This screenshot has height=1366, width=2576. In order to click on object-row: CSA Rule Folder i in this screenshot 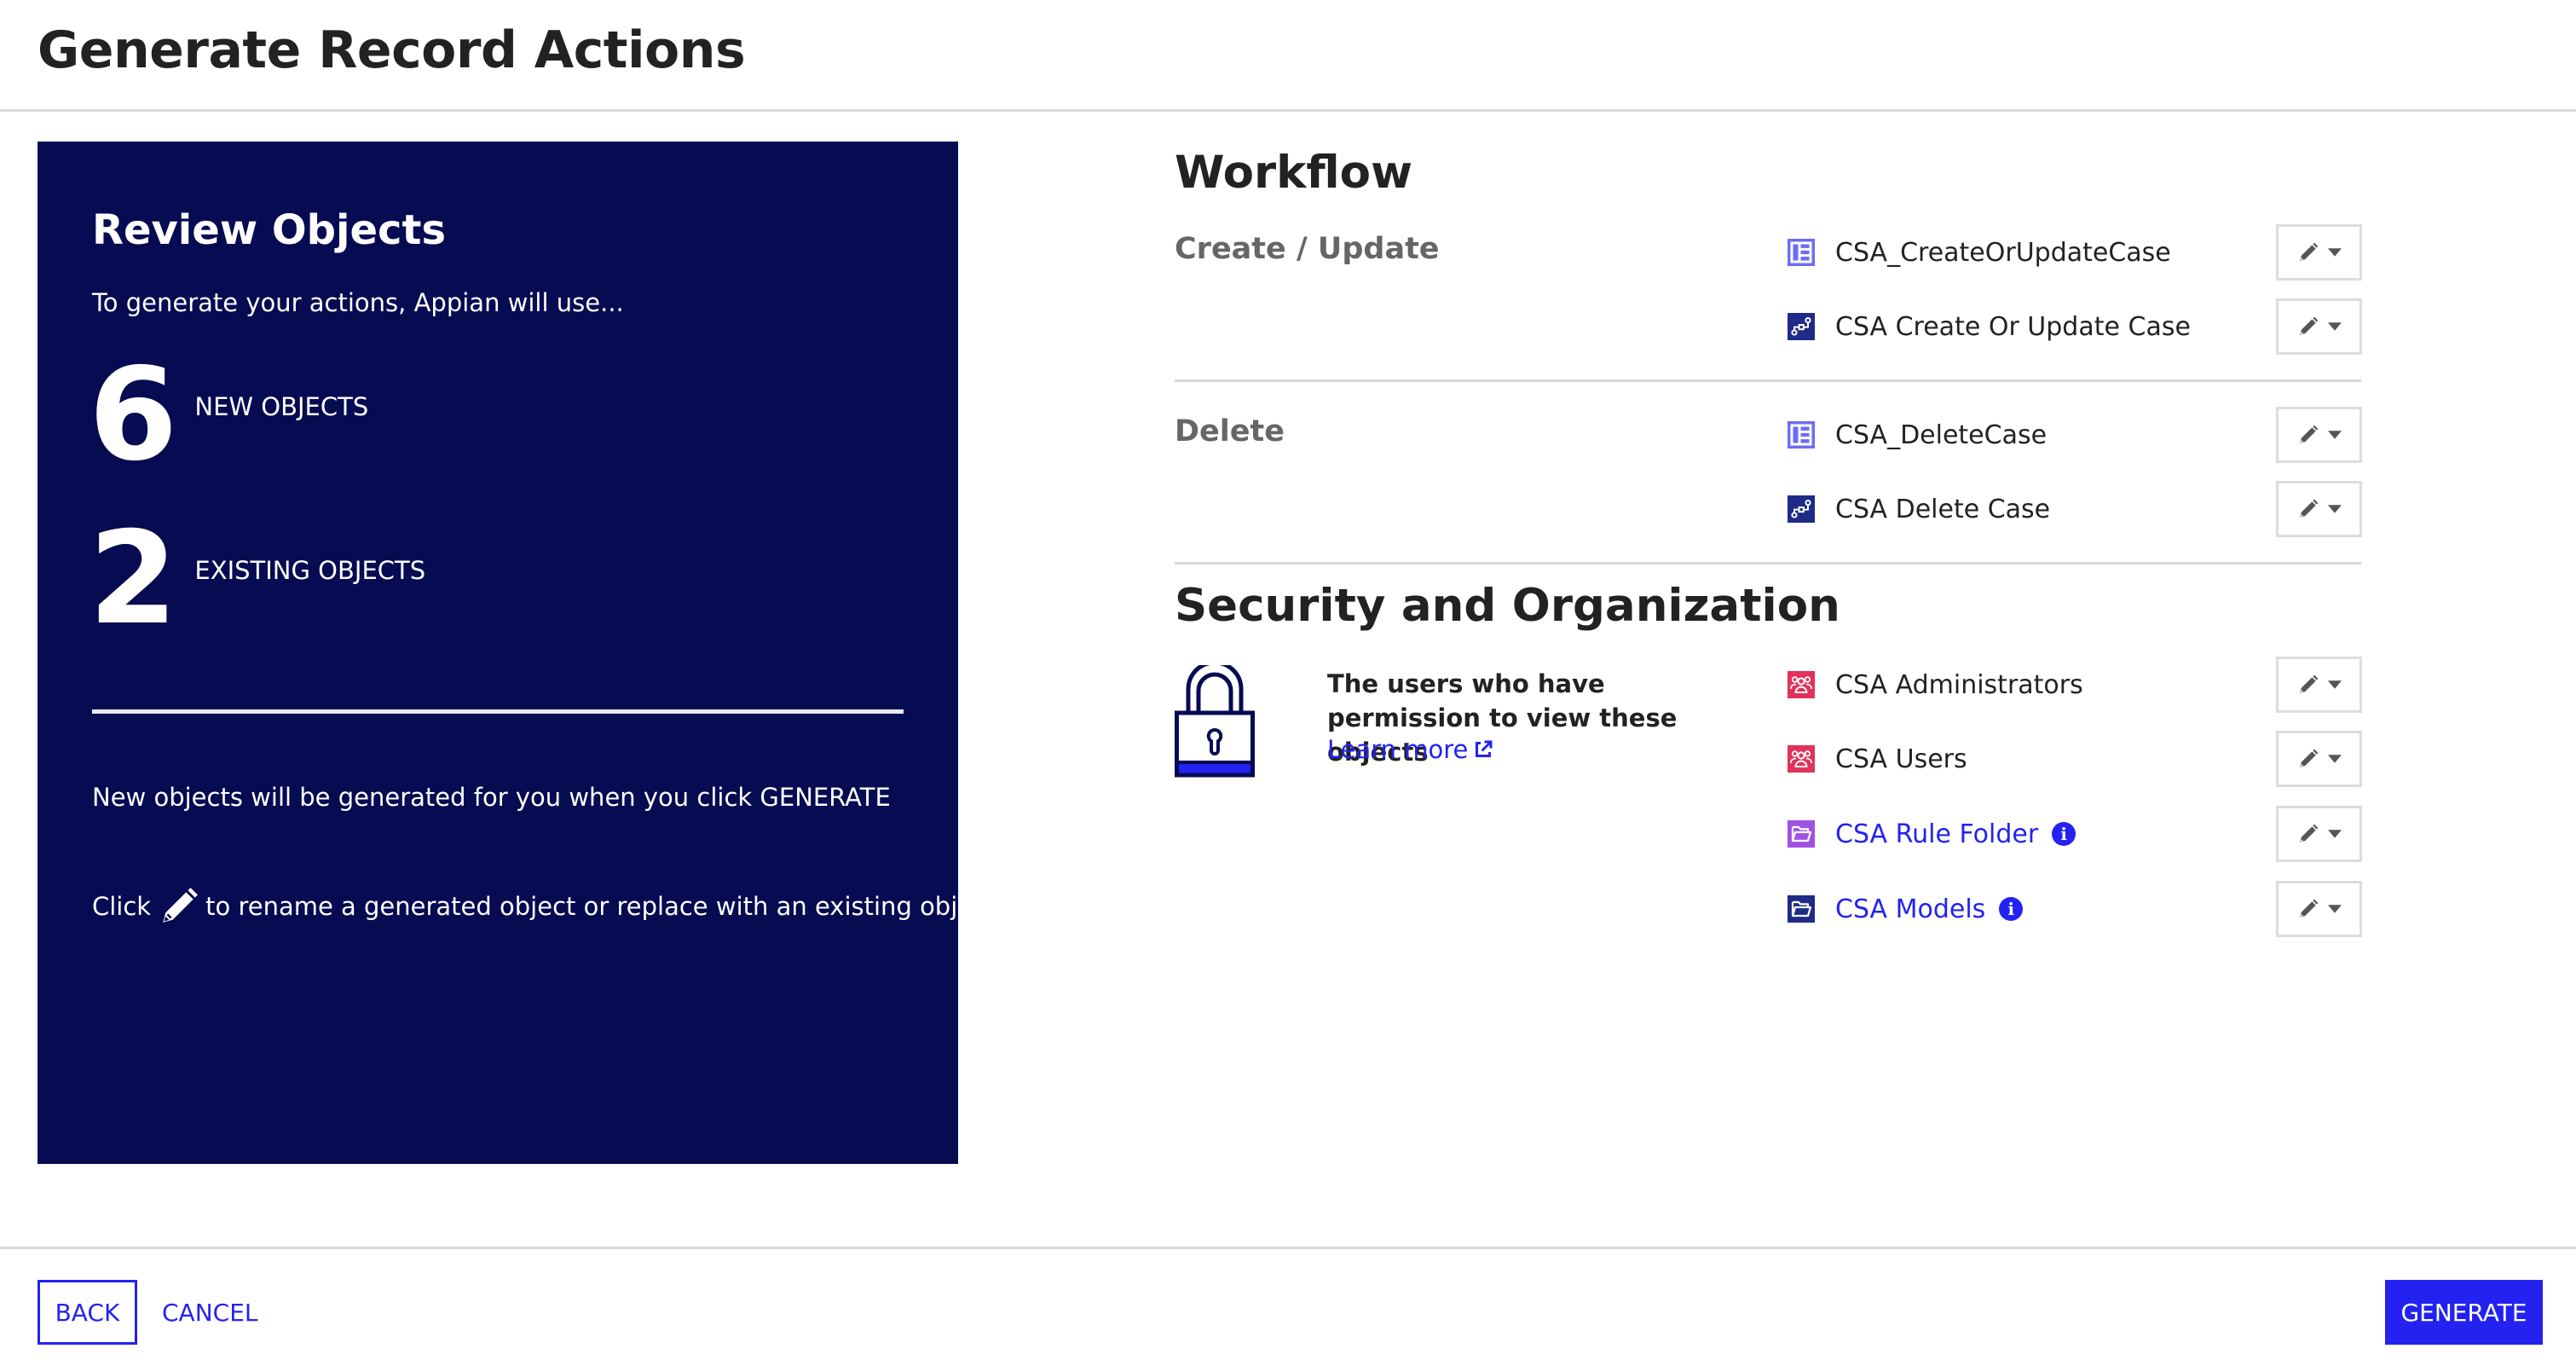, I will do `click(2075, 834)`.